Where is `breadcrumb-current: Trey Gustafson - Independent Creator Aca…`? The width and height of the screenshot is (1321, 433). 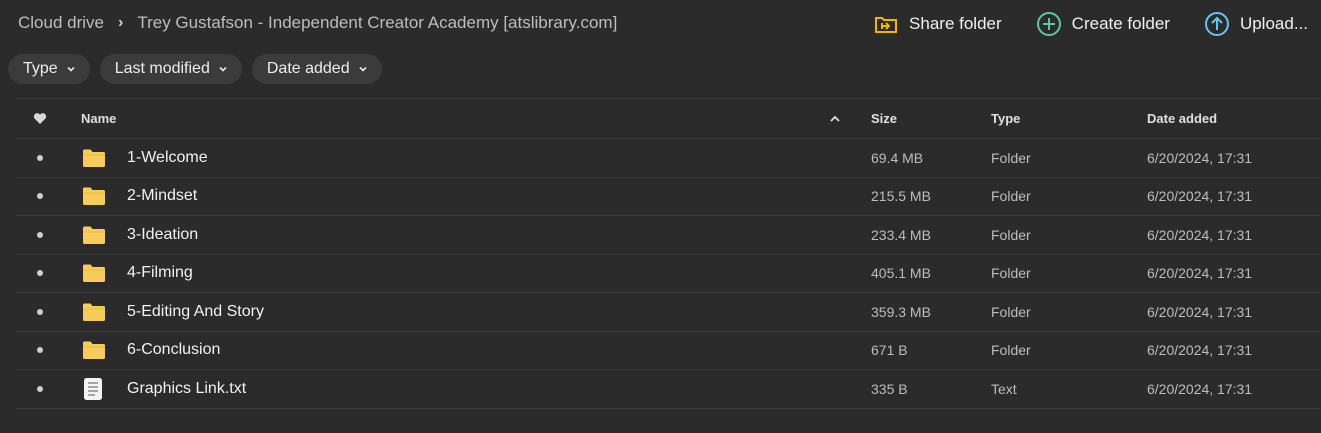
breadcrumb-current: Trey Gustafson - Independent Creator Aca… is located at coordinates (377, 22).